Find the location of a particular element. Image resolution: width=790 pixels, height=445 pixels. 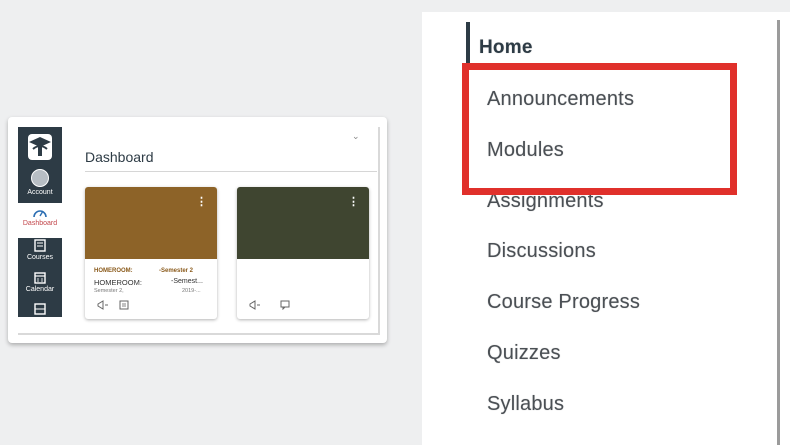

highlight-annotation-box is located at coordinates (599, 129).